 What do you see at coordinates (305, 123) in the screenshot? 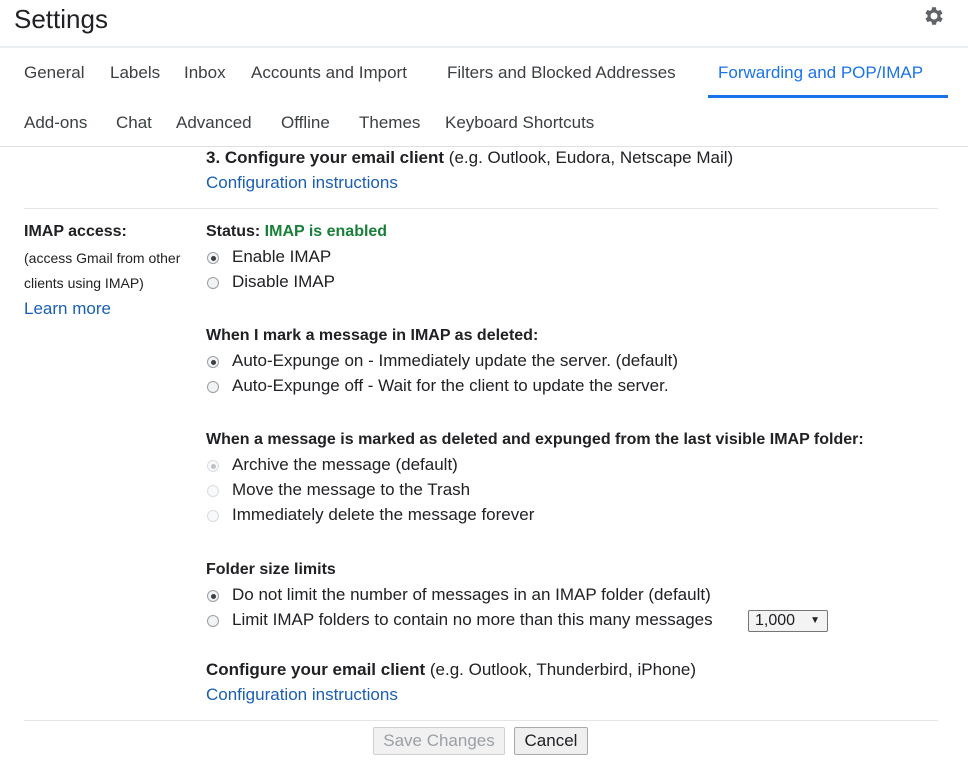
I see `tab-offline: Offline` at bounding box center [305, 123].